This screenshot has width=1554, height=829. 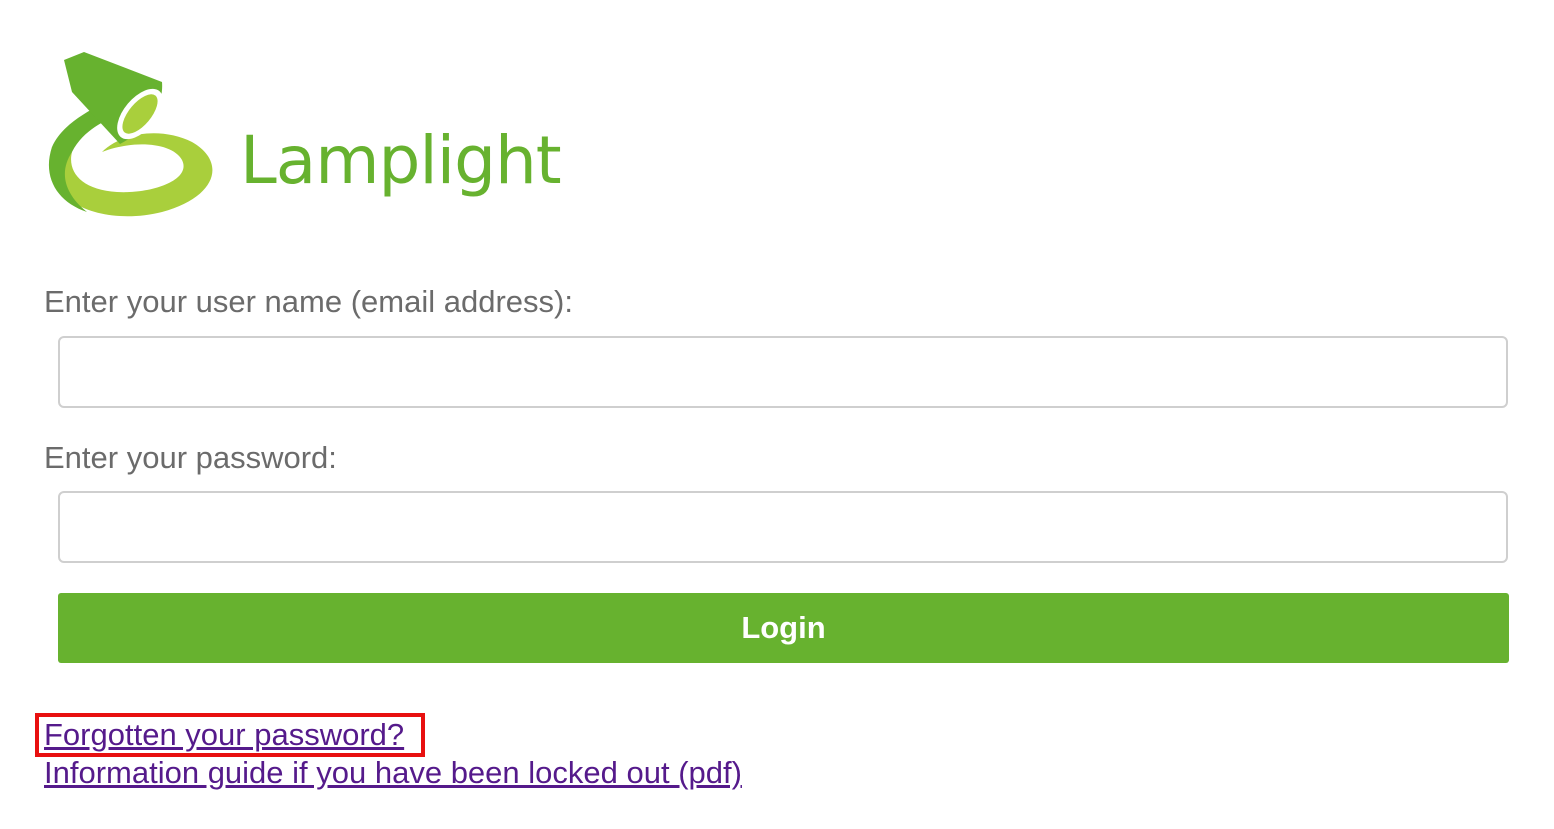 What do you see at coordinates (783, 372) in the screenshot?
I see `username-field` at bounding box center [783, 372].